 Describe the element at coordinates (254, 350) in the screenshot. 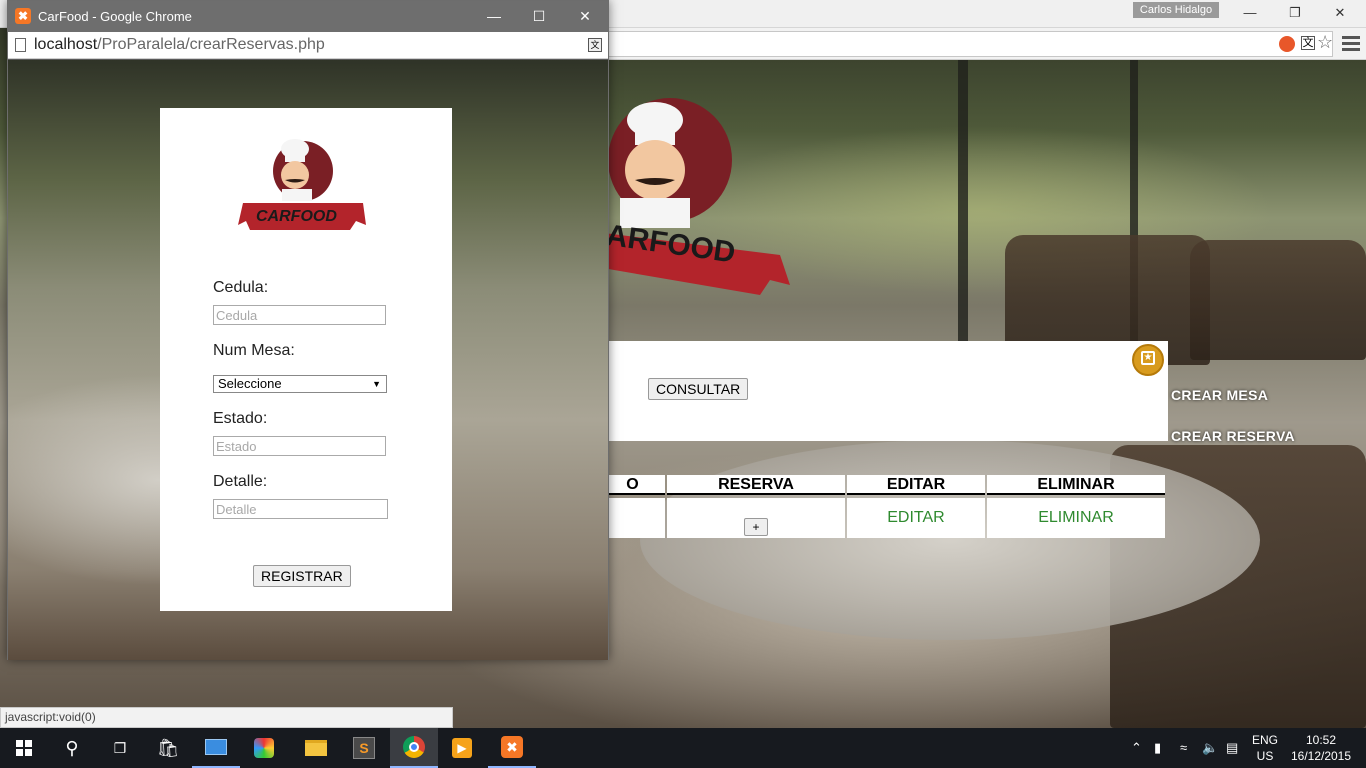

I see `num-mesa-label: Num Mesa:` at that location.